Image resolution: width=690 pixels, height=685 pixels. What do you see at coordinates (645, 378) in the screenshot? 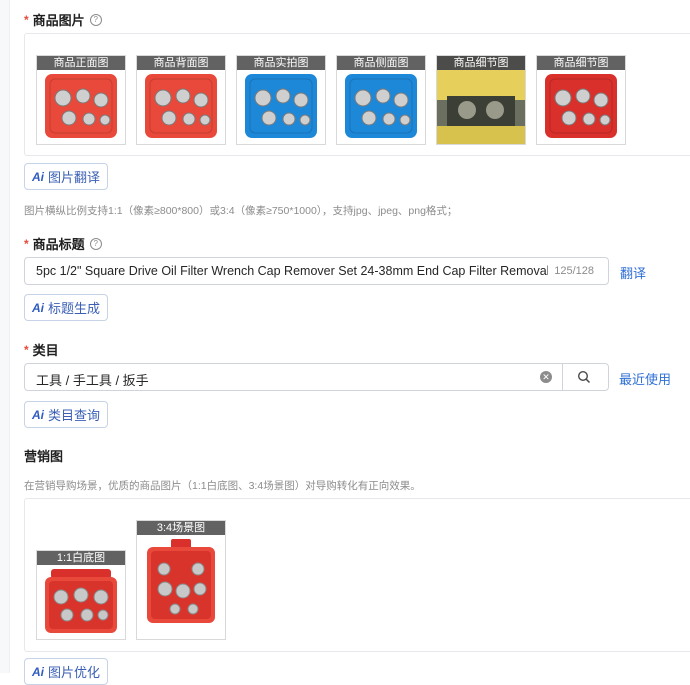
I see `recent-used-link: 最近使用` at bounding box center [645, 378].